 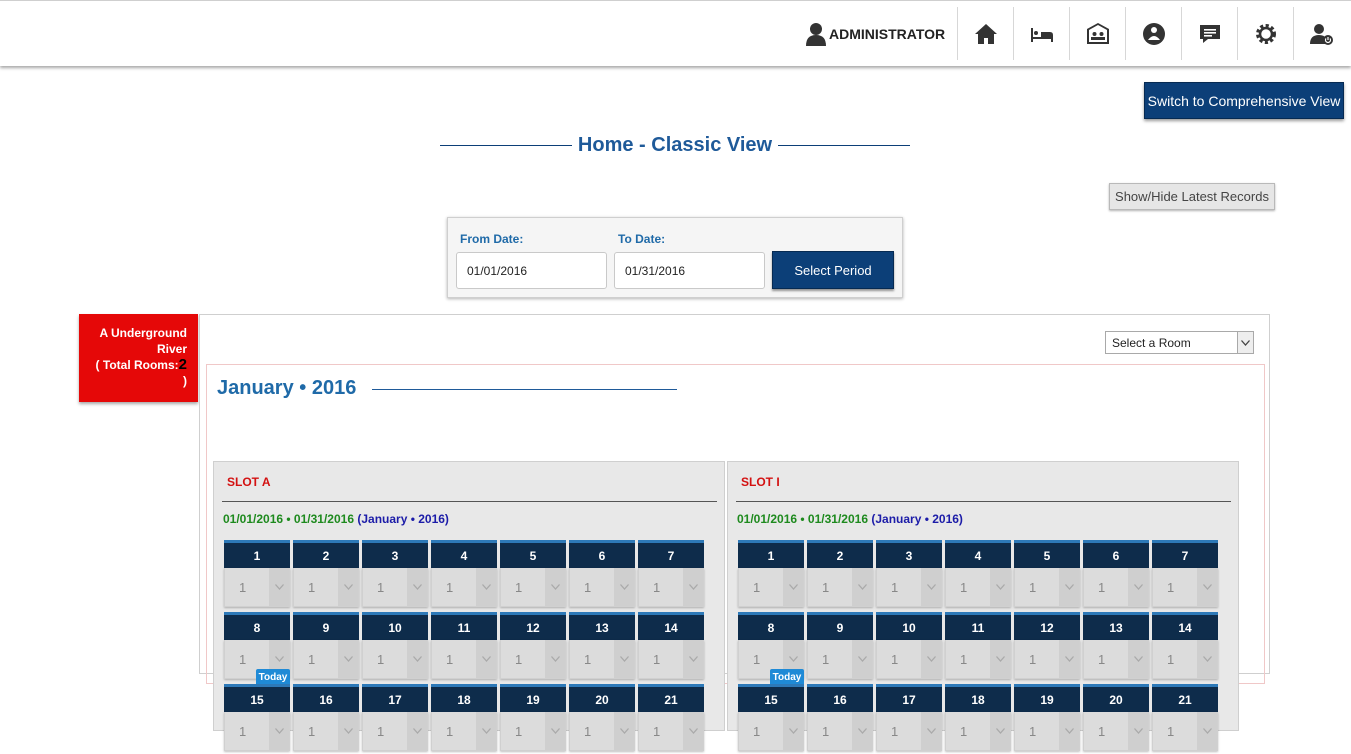 What do you see at coordinates (1192, 196) in the screenshot?
I see `show-hide-records-button: Show/Hide Latest Records` at bounding box center [1192, 196].